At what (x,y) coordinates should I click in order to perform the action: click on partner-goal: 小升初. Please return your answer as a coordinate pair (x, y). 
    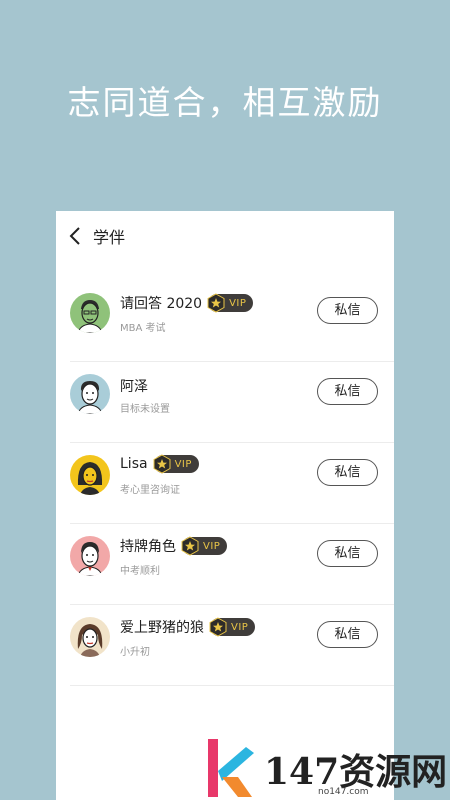
    Looking at the image, I should click on (135, 652).